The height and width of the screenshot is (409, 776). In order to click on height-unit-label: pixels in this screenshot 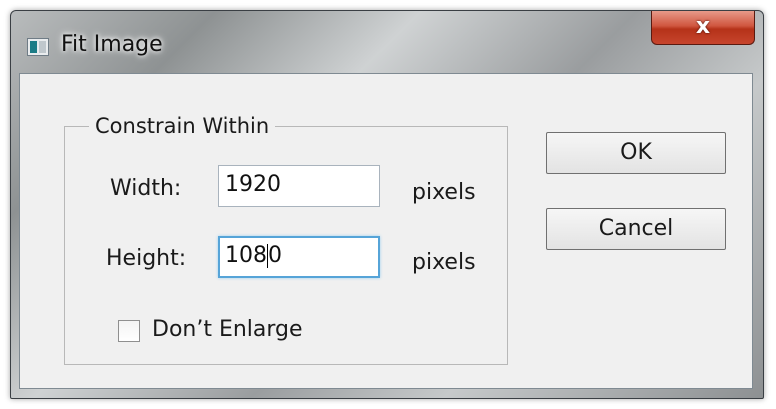, I will do `click(444, 262)`.